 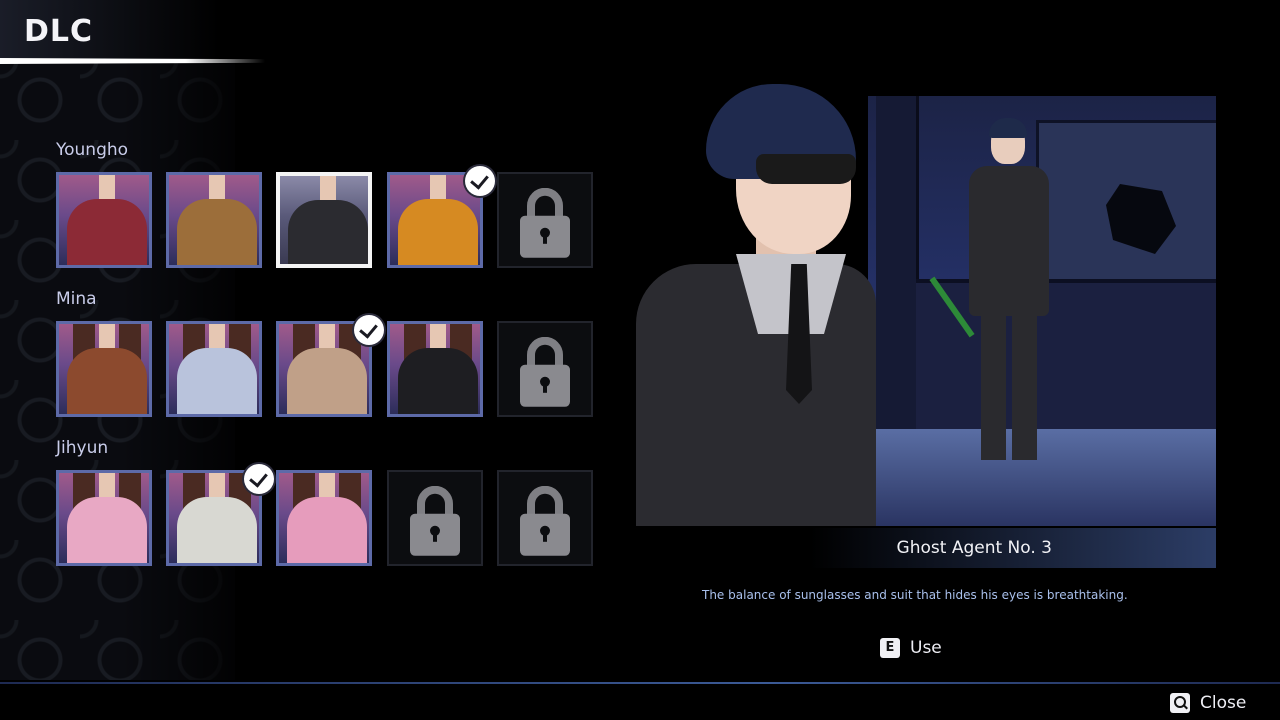 What do you see at coordinates (756, 305) in the screenshot?
I see `portrait-character` at bounding box center [756, 305].